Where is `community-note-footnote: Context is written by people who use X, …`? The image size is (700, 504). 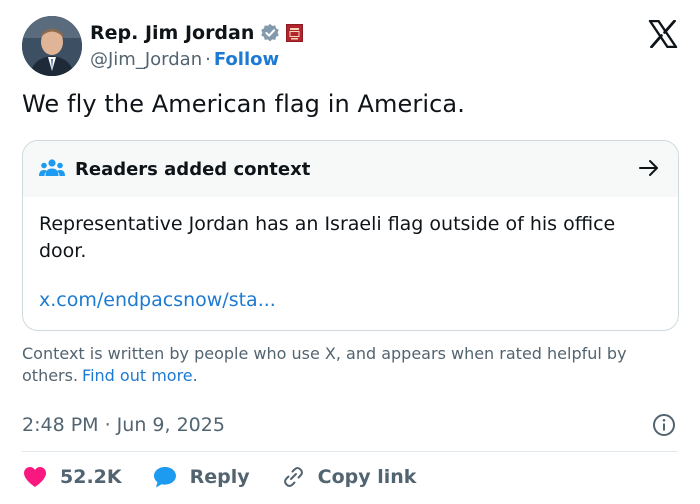 community-note-footnote: Context is written by people who use X, … is located at coordinates (347, 365).